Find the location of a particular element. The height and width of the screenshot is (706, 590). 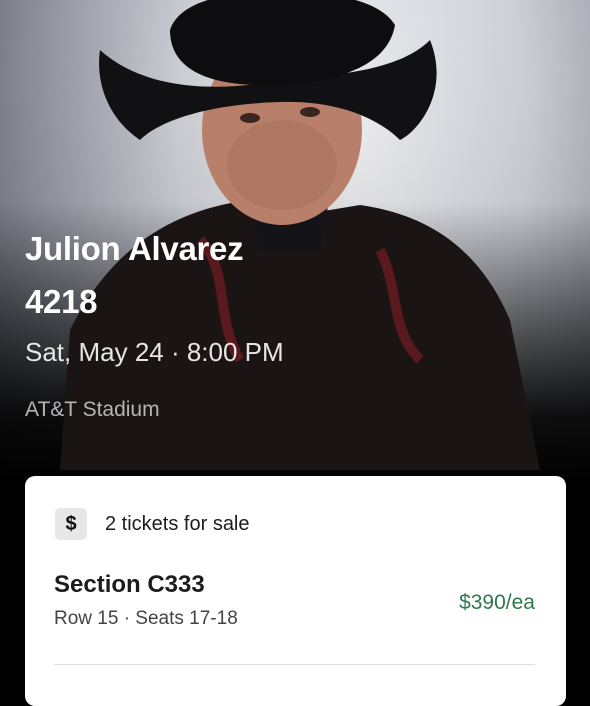

event-venue: AT&T Stadium is located at coordinates (92, 410).